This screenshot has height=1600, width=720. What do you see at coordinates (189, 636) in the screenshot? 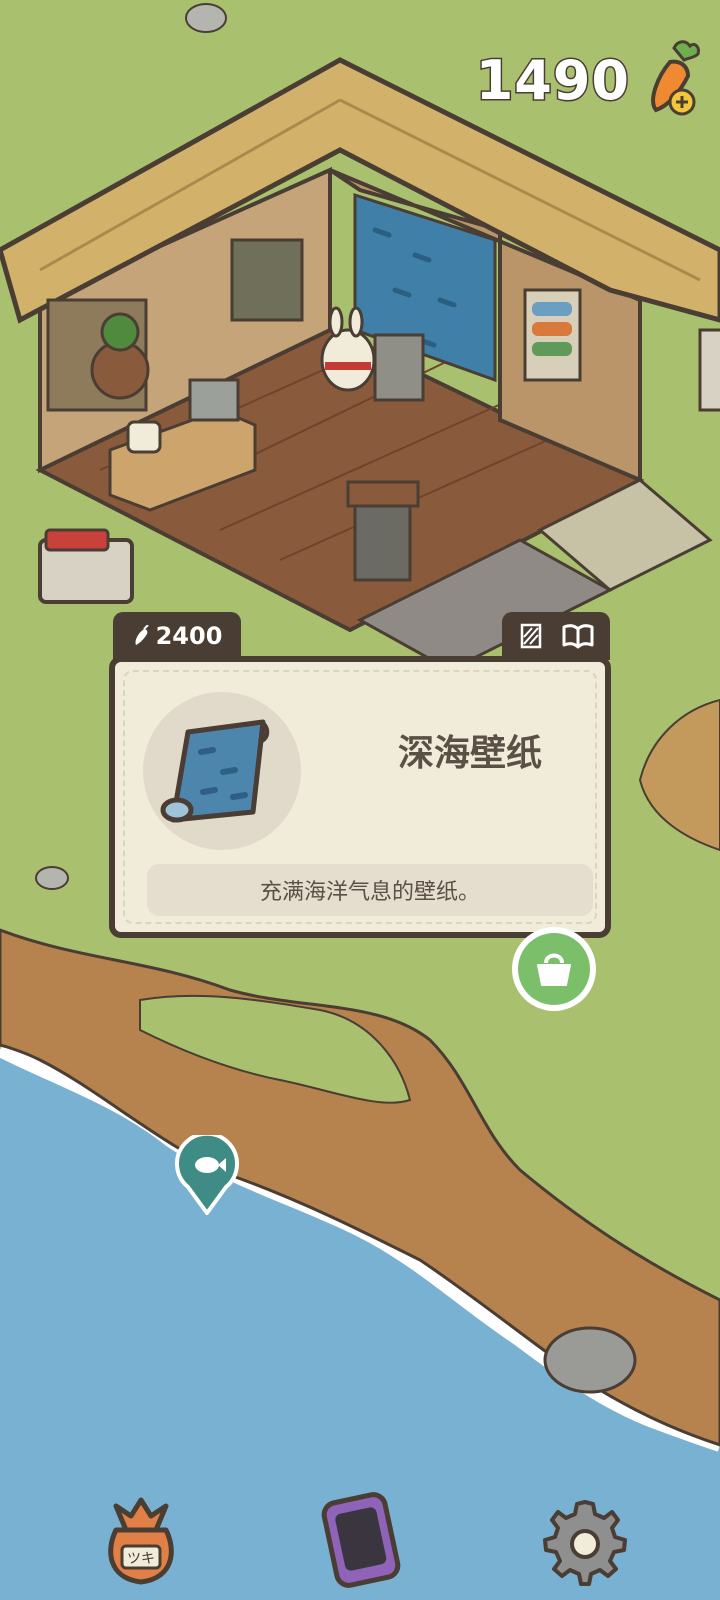
I see `item-price: 2400` at bounding box center [189, 636].